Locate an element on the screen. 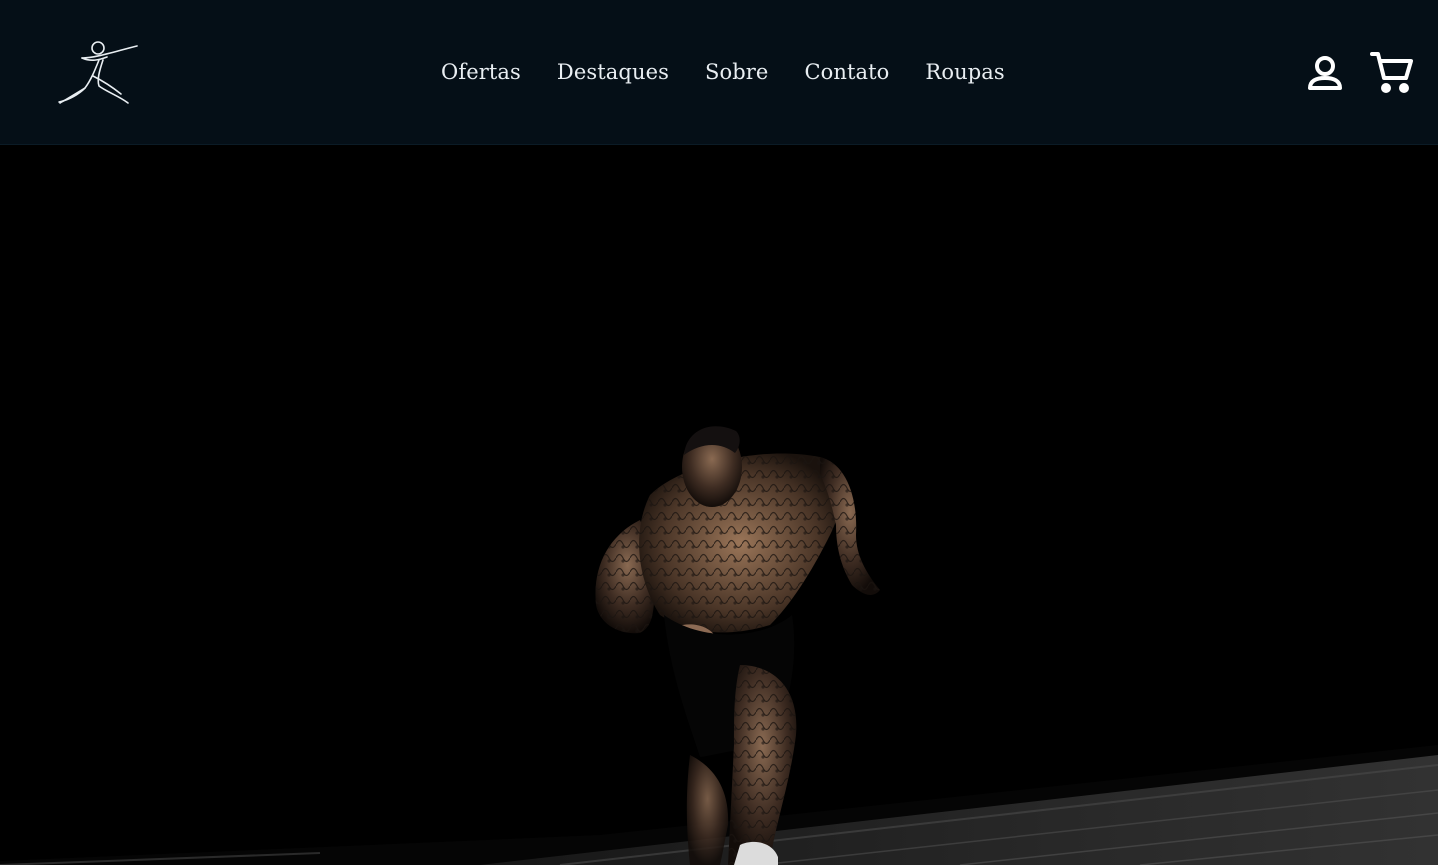  nav-item-destaques: Destaques is located at coordinates (613, 72).